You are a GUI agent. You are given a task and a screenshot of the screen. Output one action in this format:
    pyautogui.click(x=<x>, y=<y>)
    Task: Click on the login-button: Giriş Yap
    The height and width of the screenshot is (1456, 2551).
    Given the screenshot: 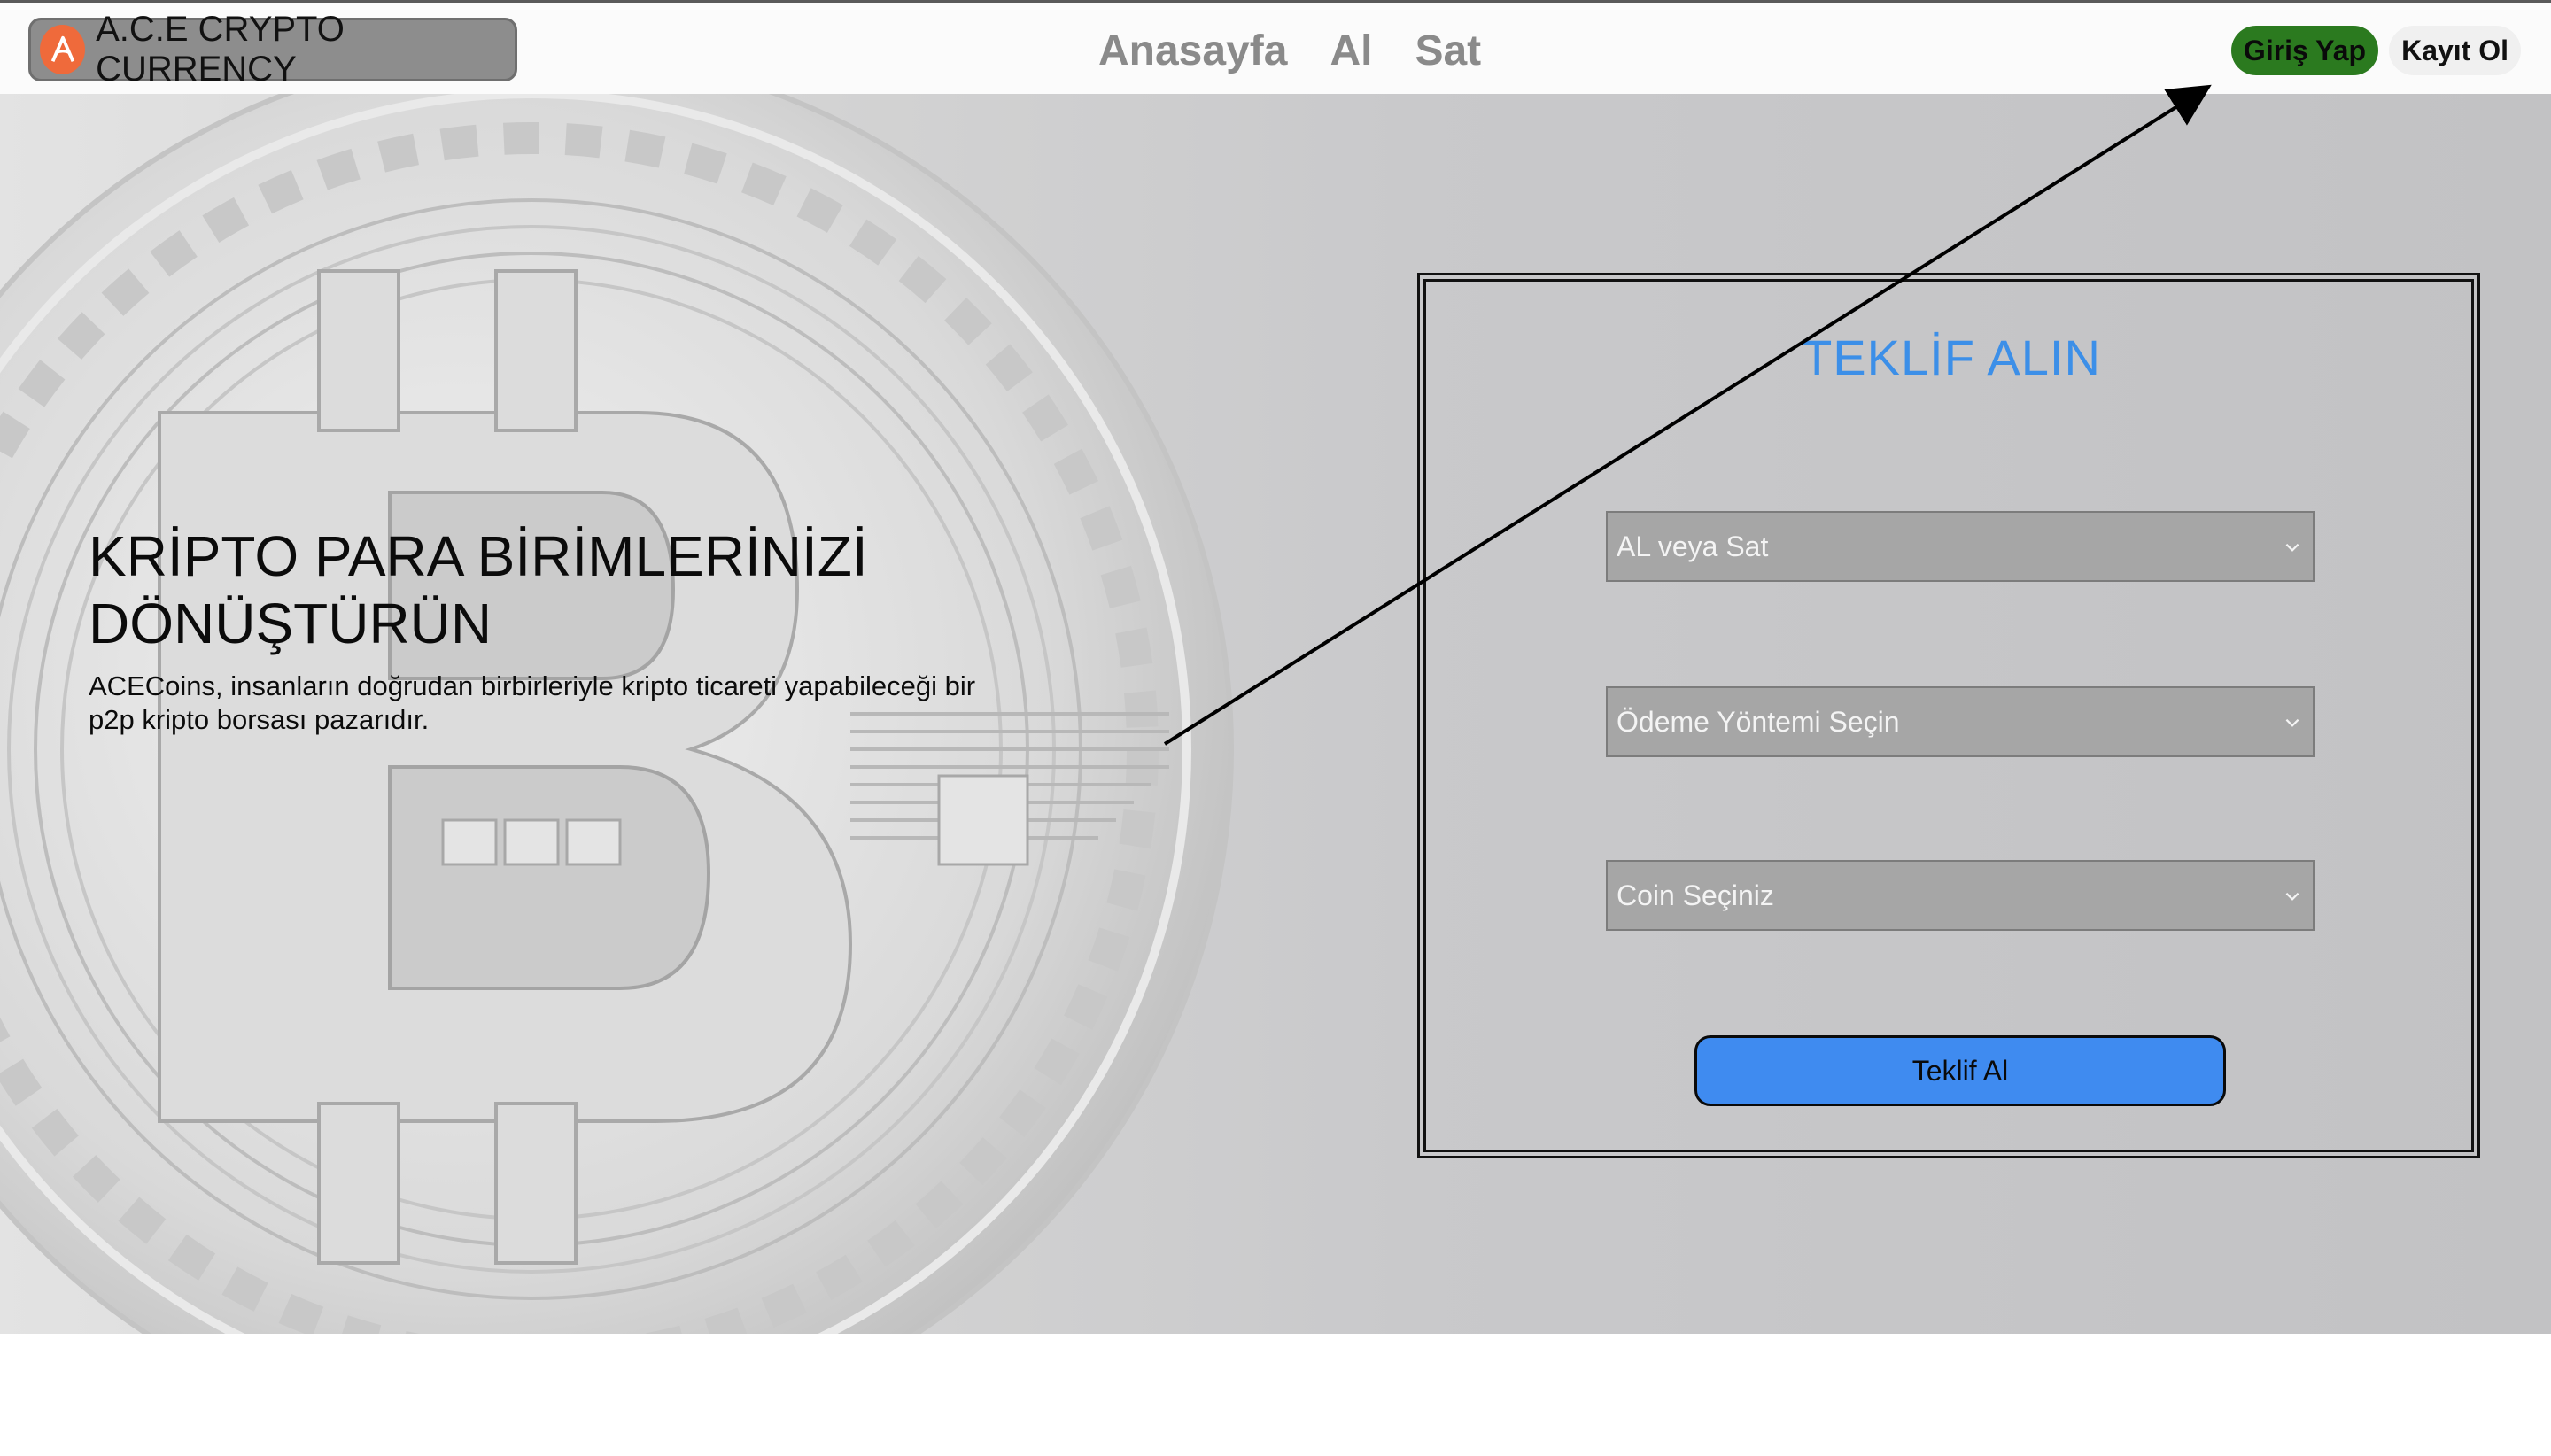 What is the action you would take?
    pyautogui.click(x=2304, y=50)
    